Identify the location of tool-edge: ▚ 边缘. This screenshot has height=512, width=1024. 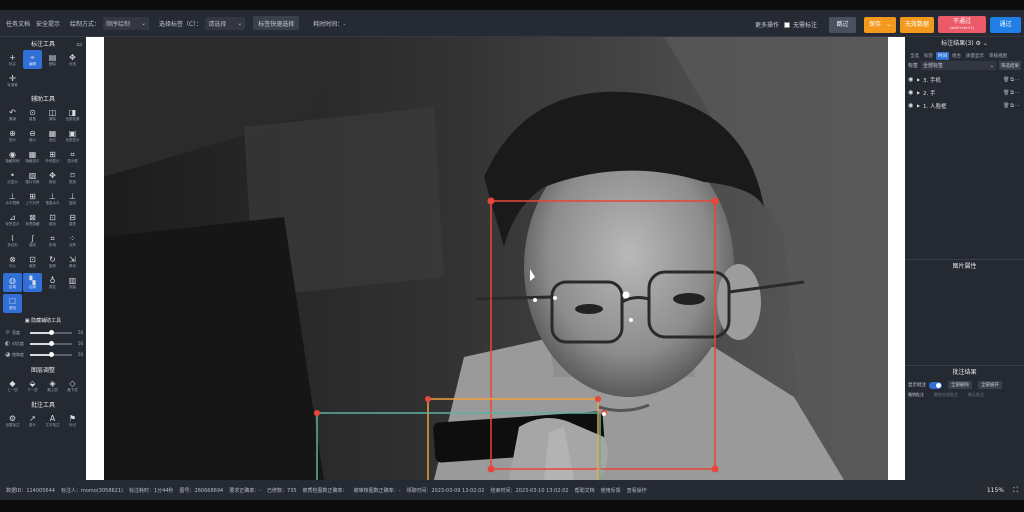
(32, 282).